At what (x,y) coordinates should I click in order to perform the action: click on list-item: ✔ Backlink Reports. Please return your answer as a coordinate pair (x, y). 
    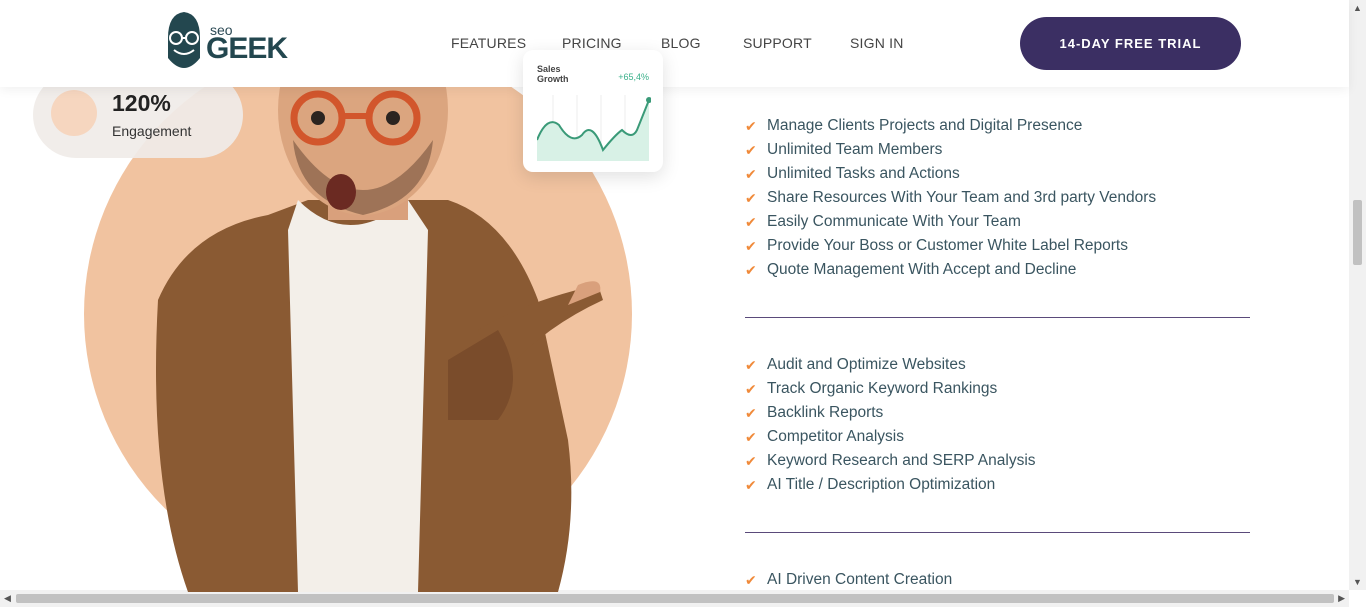
    Looking at the image, I should click on (814, 412).